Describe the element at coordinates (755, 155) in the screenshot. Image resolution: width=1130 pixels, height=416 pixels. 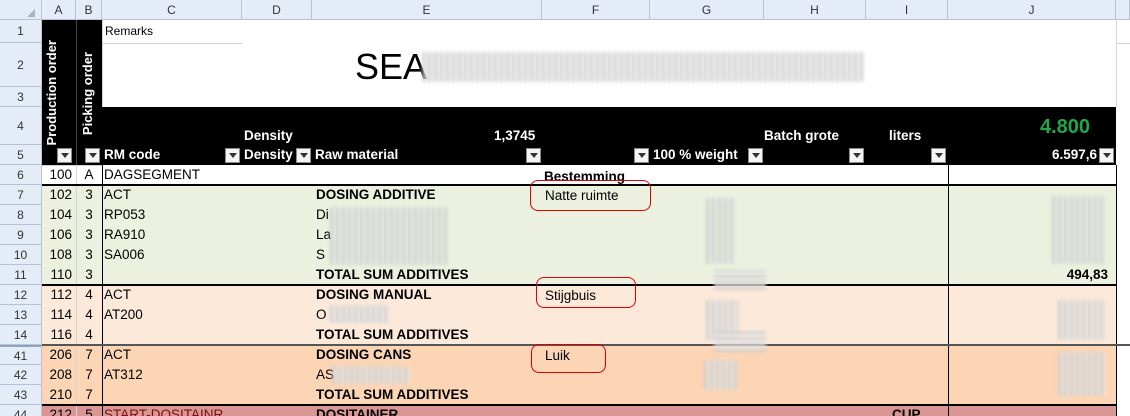
I see `filter-dropdown-g` at that location.